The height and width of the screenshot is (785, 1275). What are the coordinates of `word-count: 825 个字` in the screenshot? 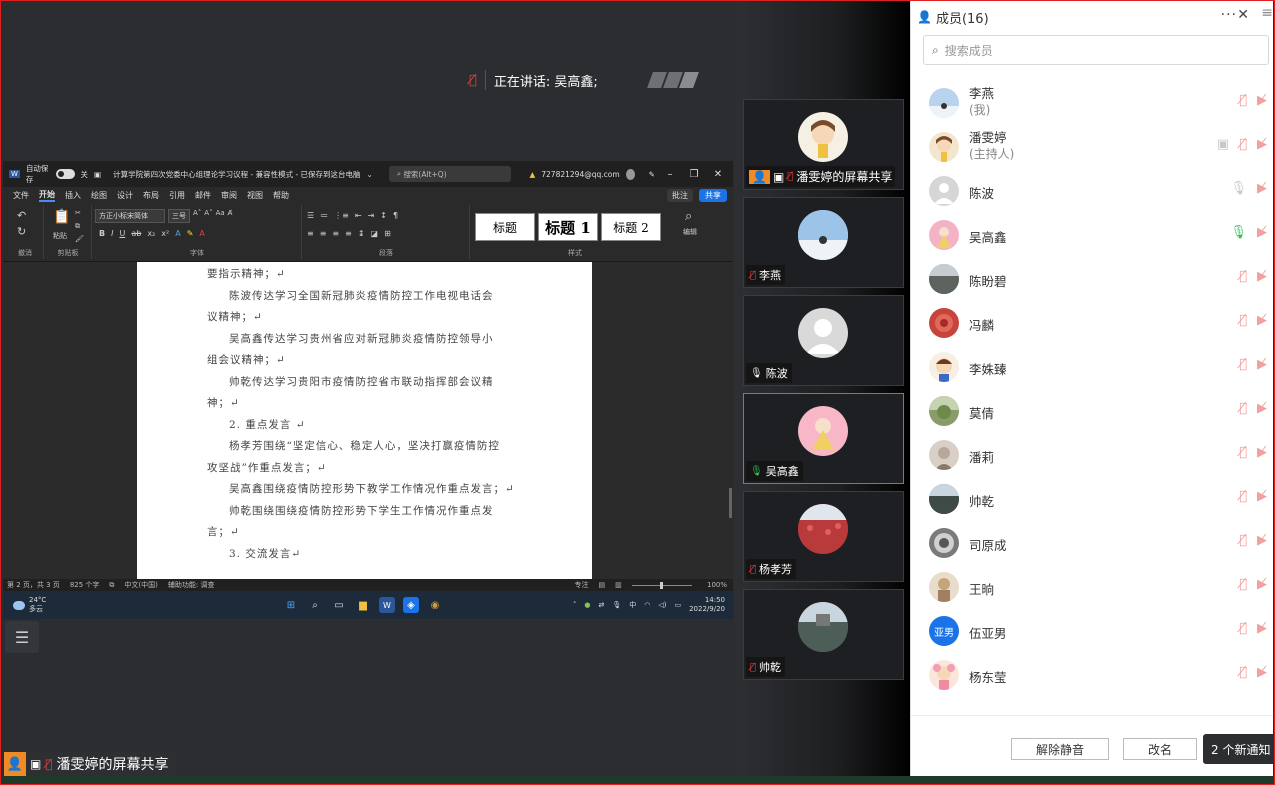 It's located at (85, 585).